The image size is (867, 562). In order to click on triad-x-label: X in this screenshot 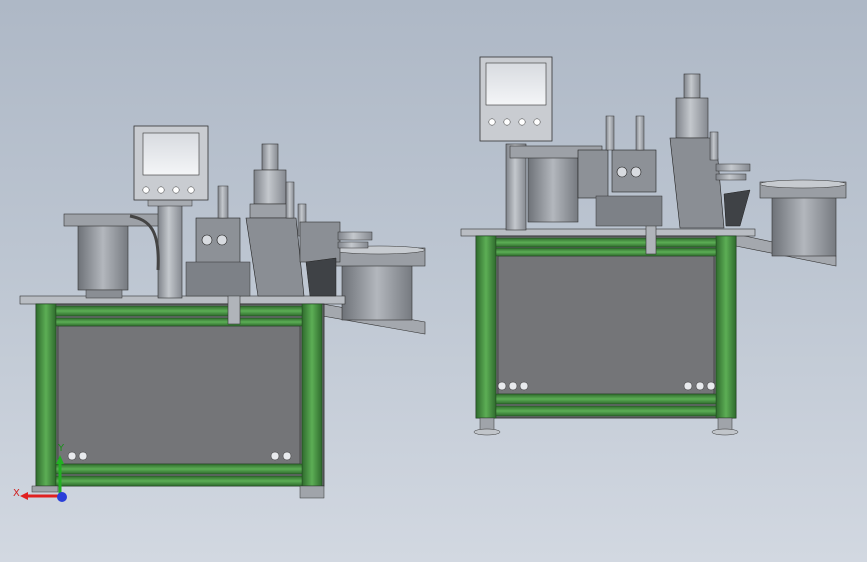, I will do `click(16, 493)`.